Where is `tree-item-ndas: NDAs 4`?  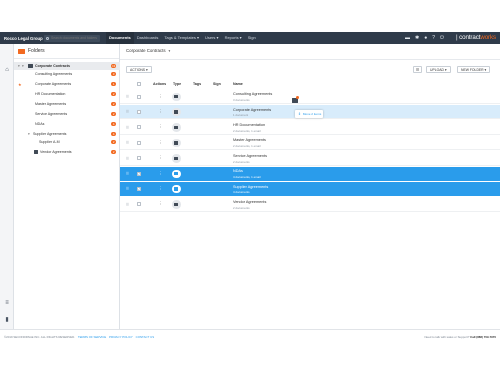
tree-item-ndas: NDAs 4 is located at coordinates (67, 124).